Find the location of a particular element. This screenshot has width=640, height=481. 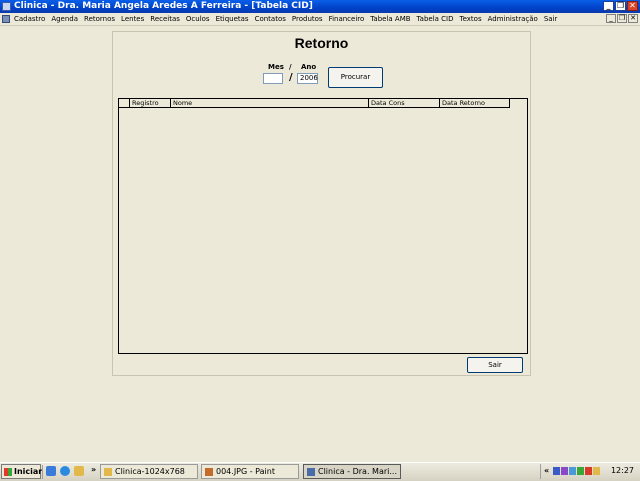

update-icon is located at coordinates (596, 471).